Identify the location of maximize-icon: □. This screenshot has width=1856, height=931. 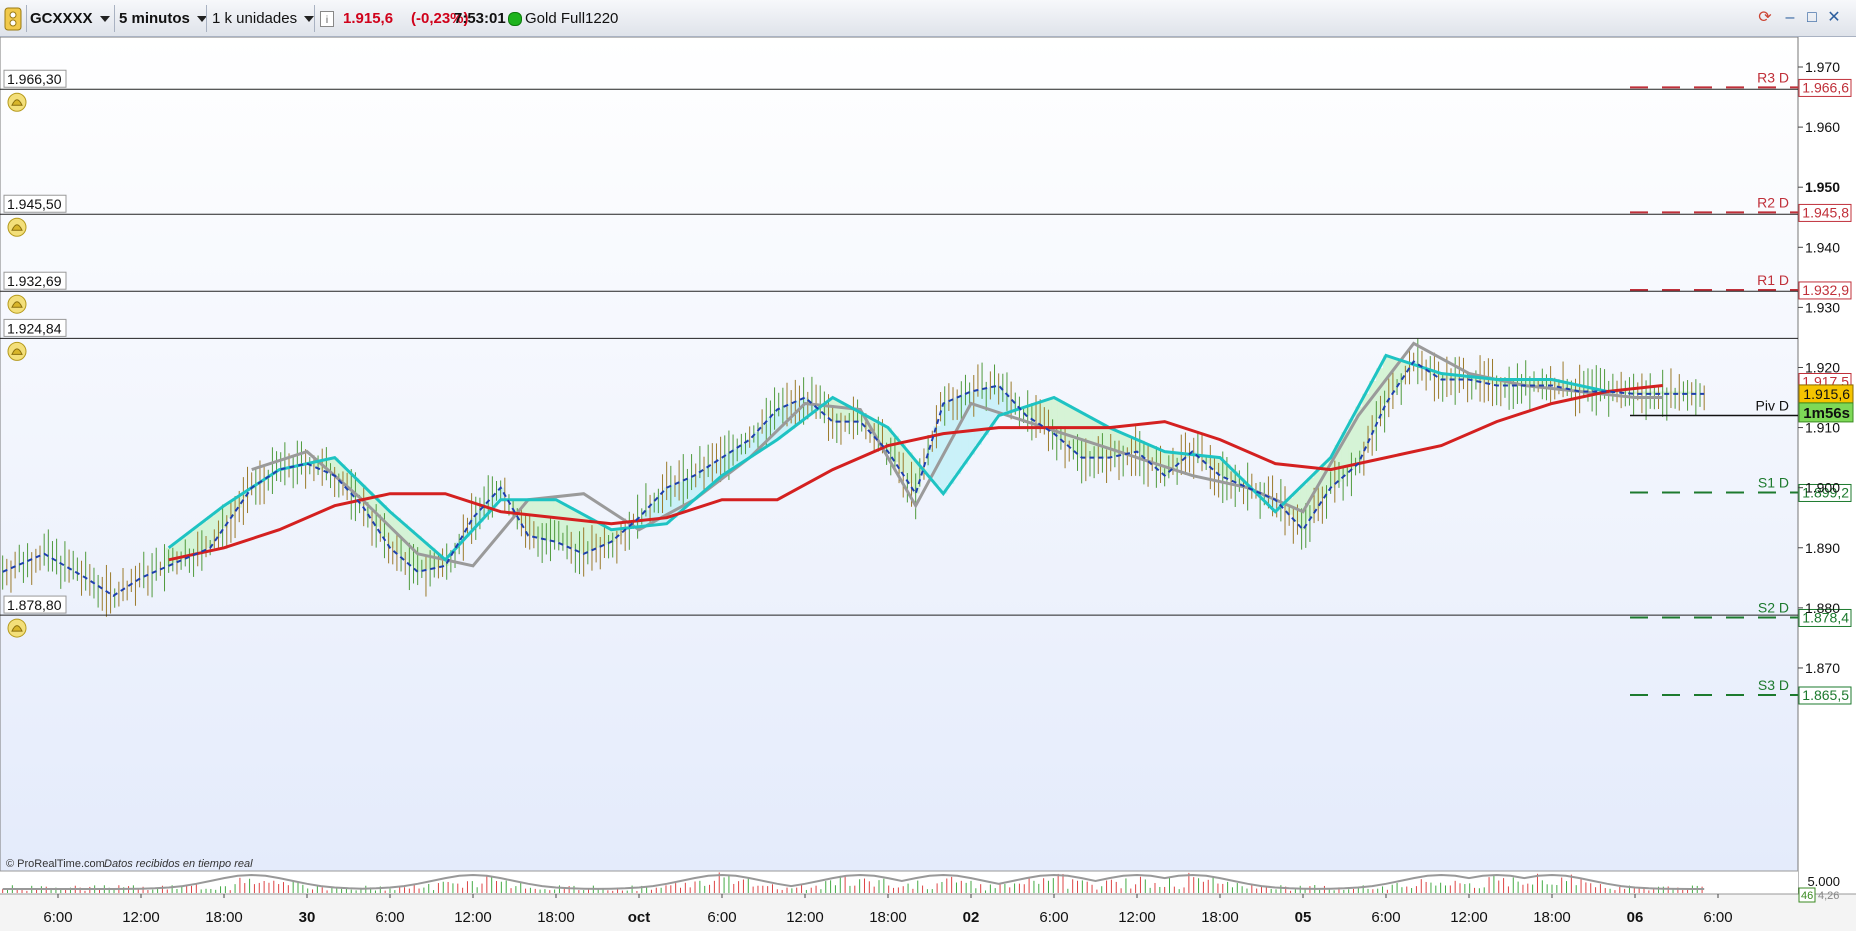
(1812, 18).